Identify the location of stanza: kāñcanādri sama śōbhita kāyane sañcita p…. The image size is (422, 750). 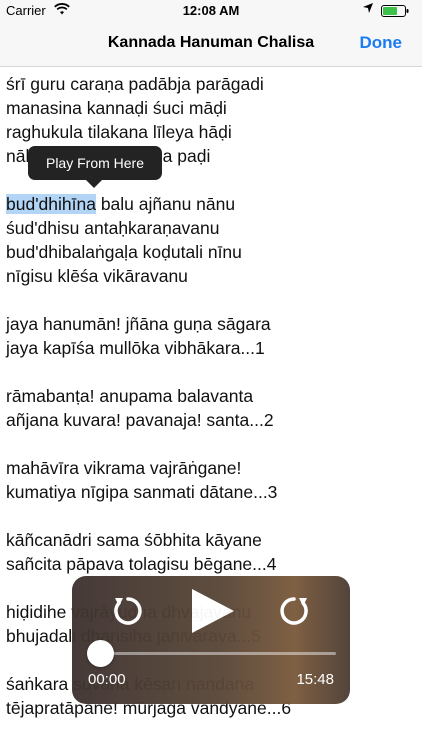
(211, 552).